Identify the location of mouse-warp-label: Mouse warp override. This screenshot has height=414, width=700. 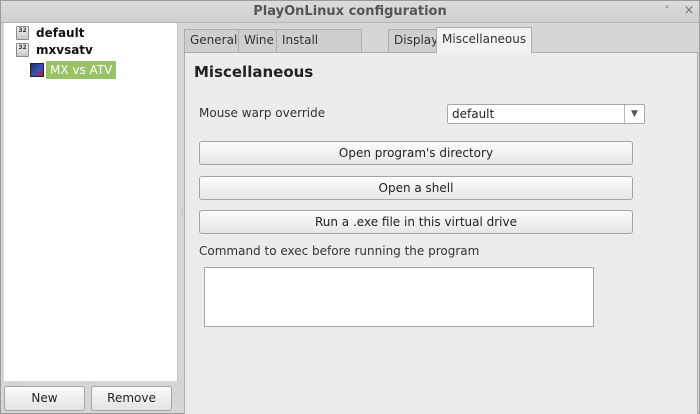
(262, 113).